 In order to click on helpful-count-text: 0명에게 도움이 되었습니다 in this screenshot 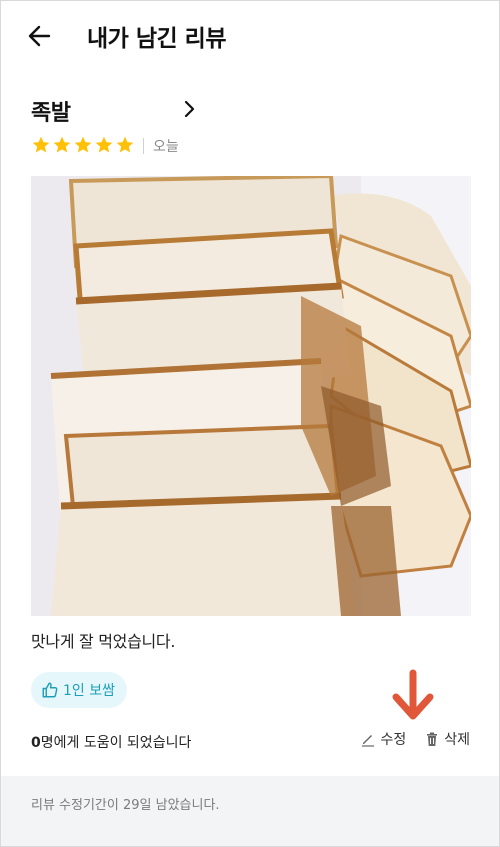, I will do `click(111, 742)`.